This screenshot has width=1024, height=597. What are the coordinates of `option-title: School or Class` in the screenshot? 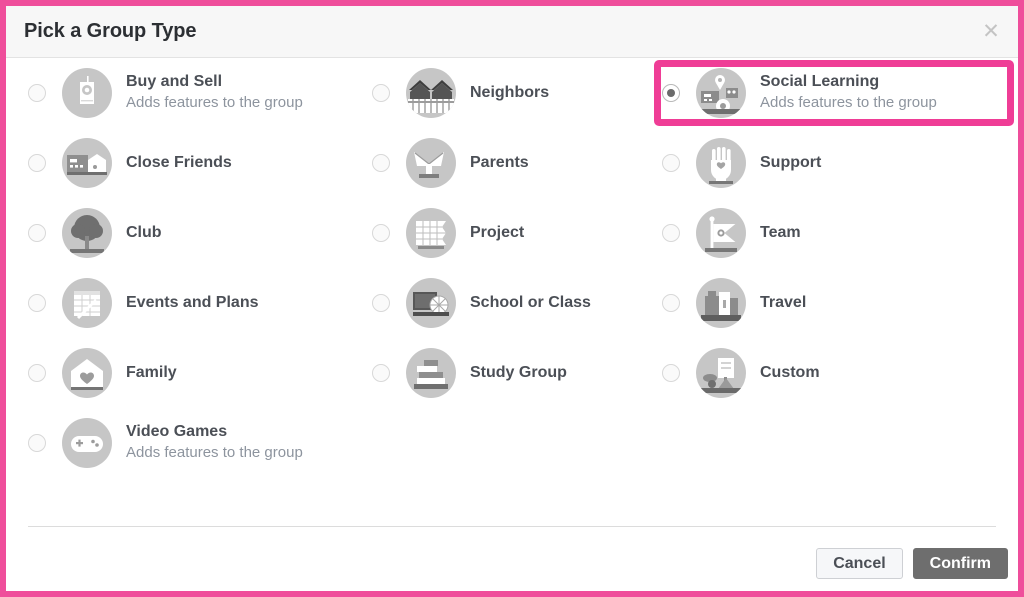 It's located at (530, 302).